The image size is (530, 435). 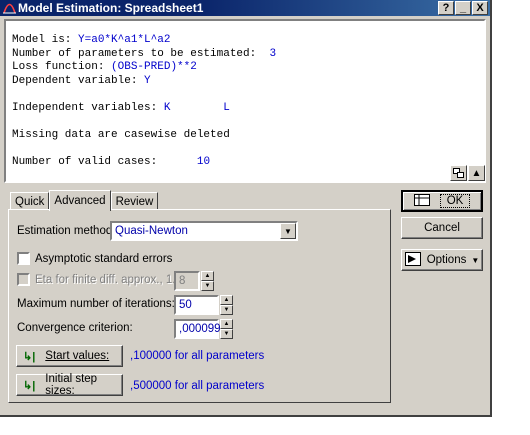 I want to click on close-button: X, so click(x=480, y=8).